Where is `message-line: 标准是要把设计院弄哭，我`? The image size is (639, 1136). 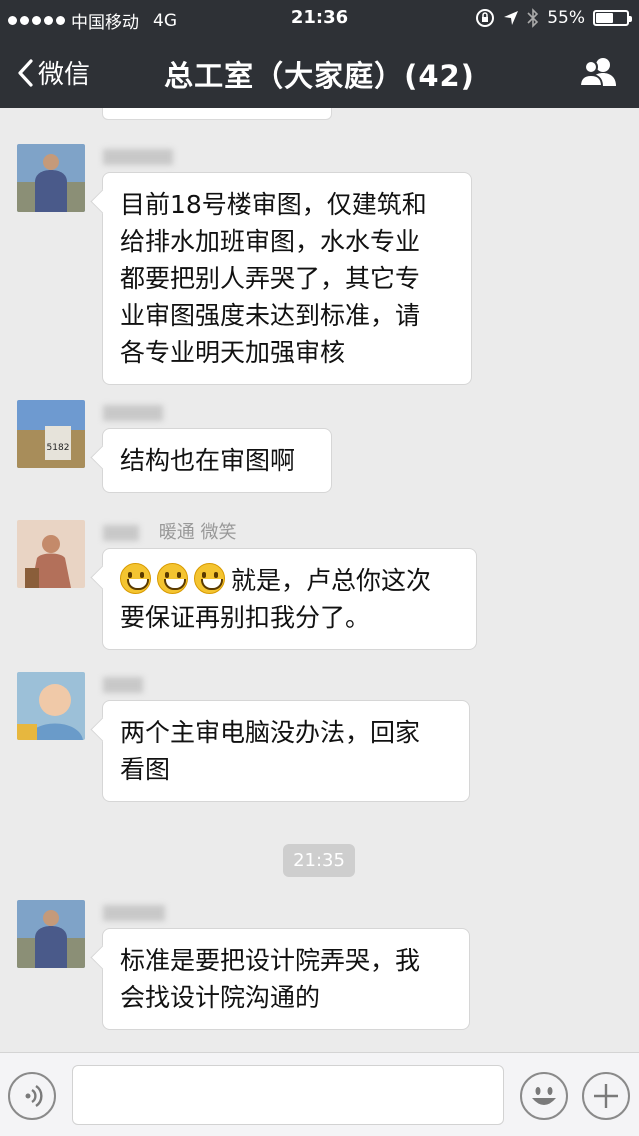
message-line: 标准是要把设计院弄哭，我 is located at coordinates (270, 960).